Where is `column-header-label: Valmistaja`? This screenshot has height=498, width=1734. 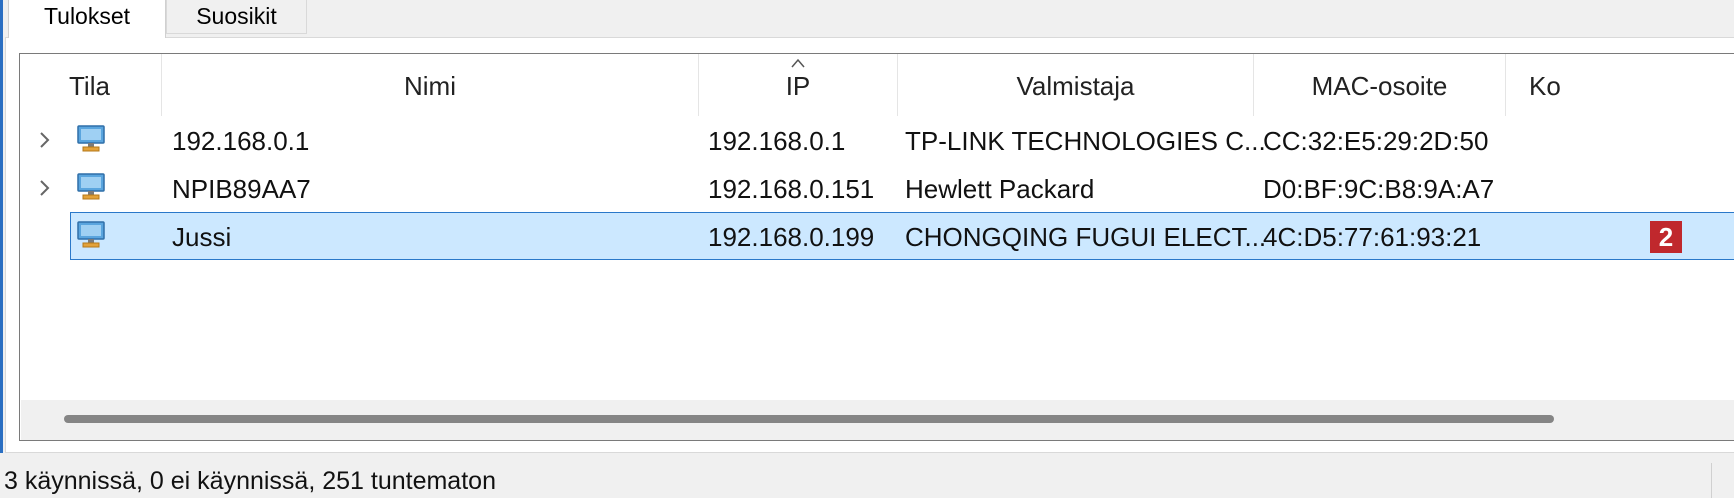
column-header-label: Valmistaja is located at coordinates (1075, 86).